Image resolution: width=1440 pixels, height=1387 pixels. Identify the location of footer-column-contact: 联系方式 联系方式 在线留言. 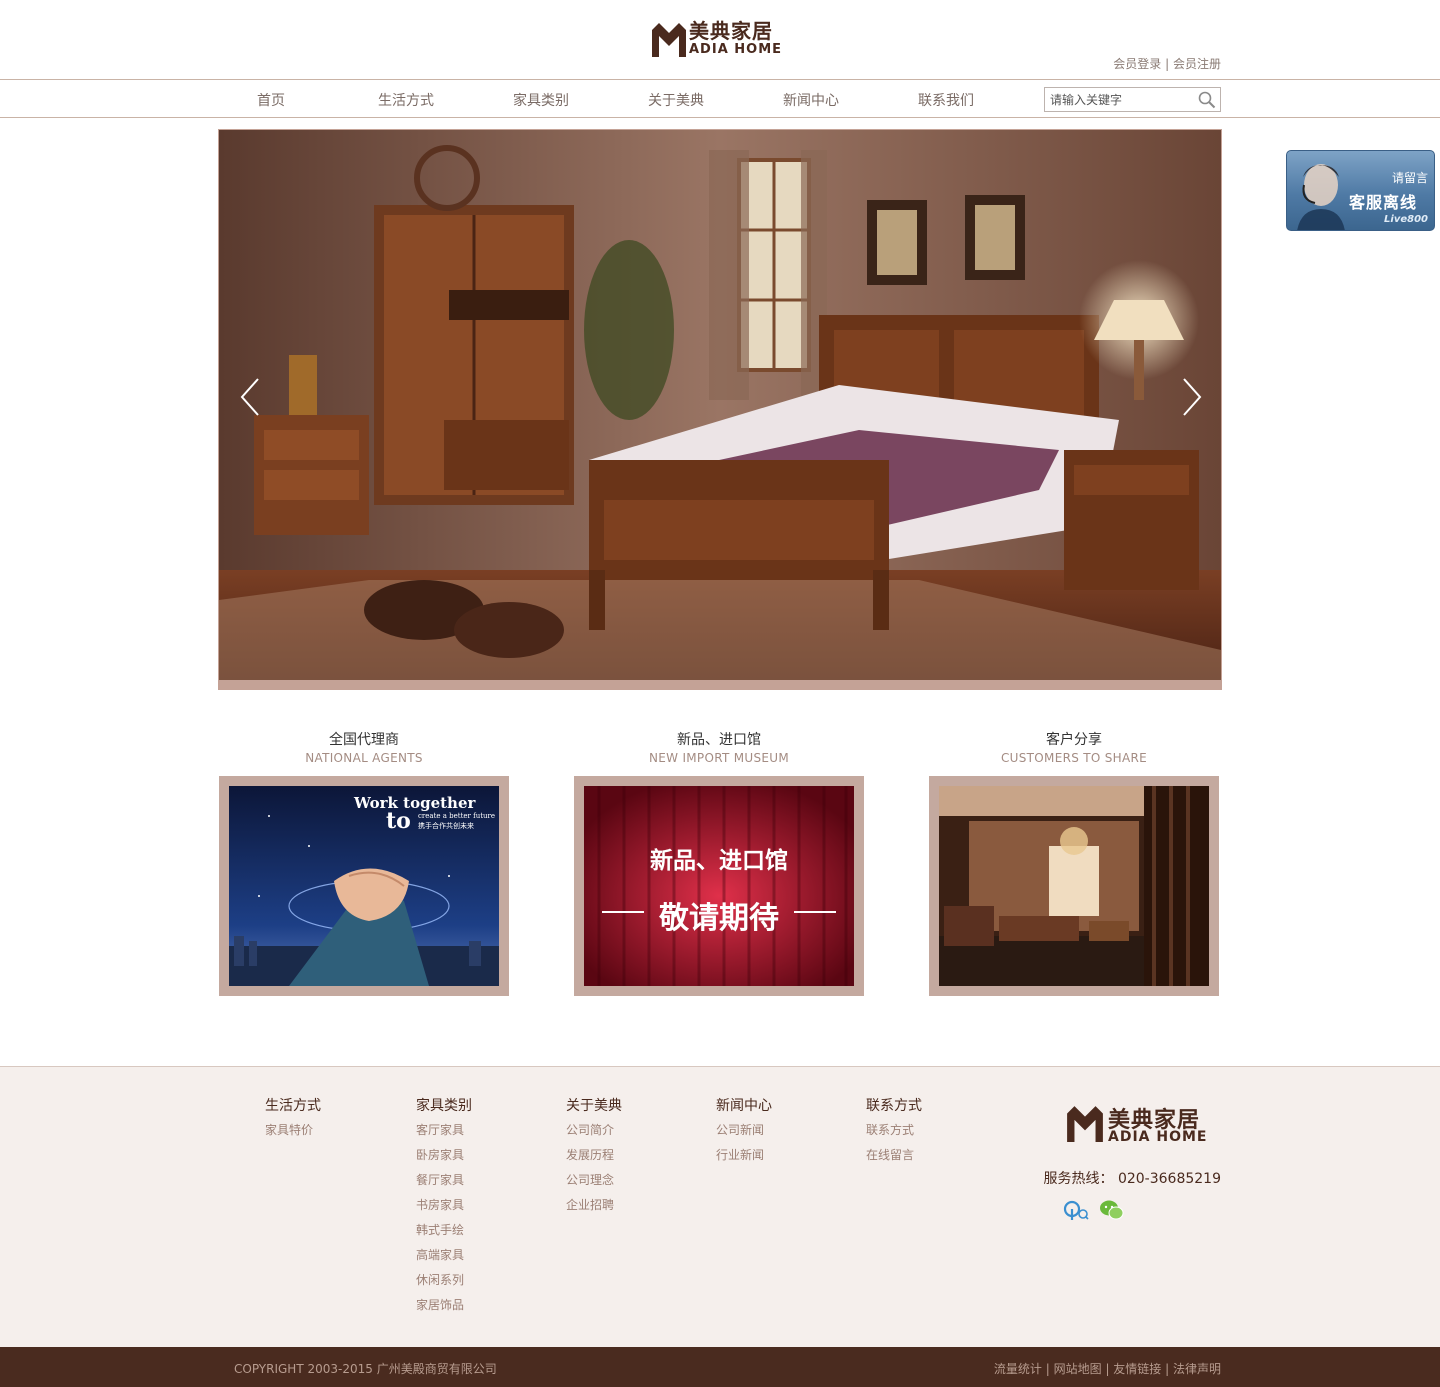
(894, 1134).